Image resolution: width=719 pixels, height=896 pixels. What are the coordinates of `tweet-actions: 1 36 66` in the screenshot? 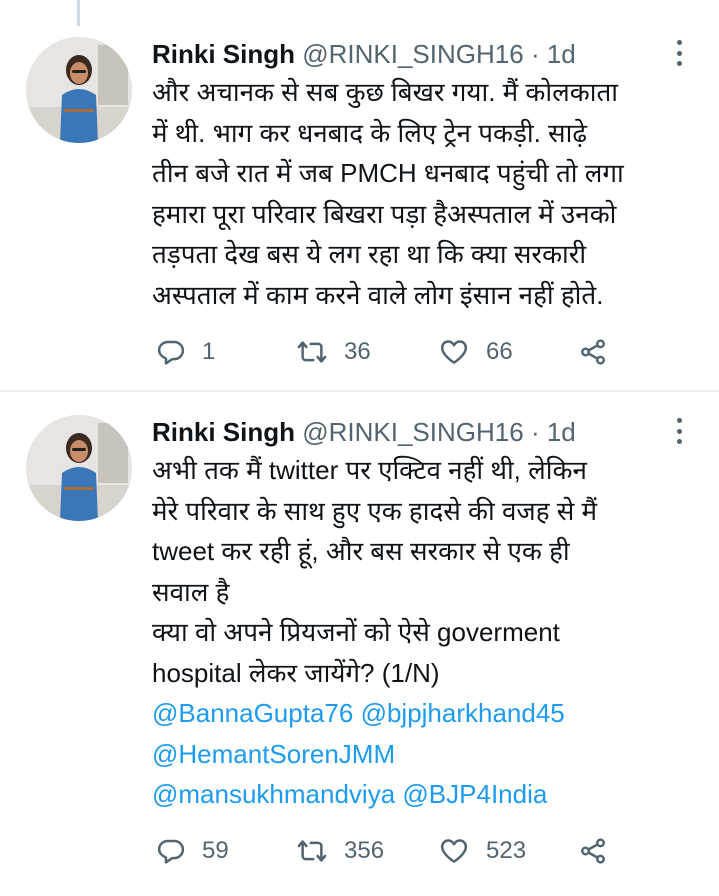 It's located at (392, 352).